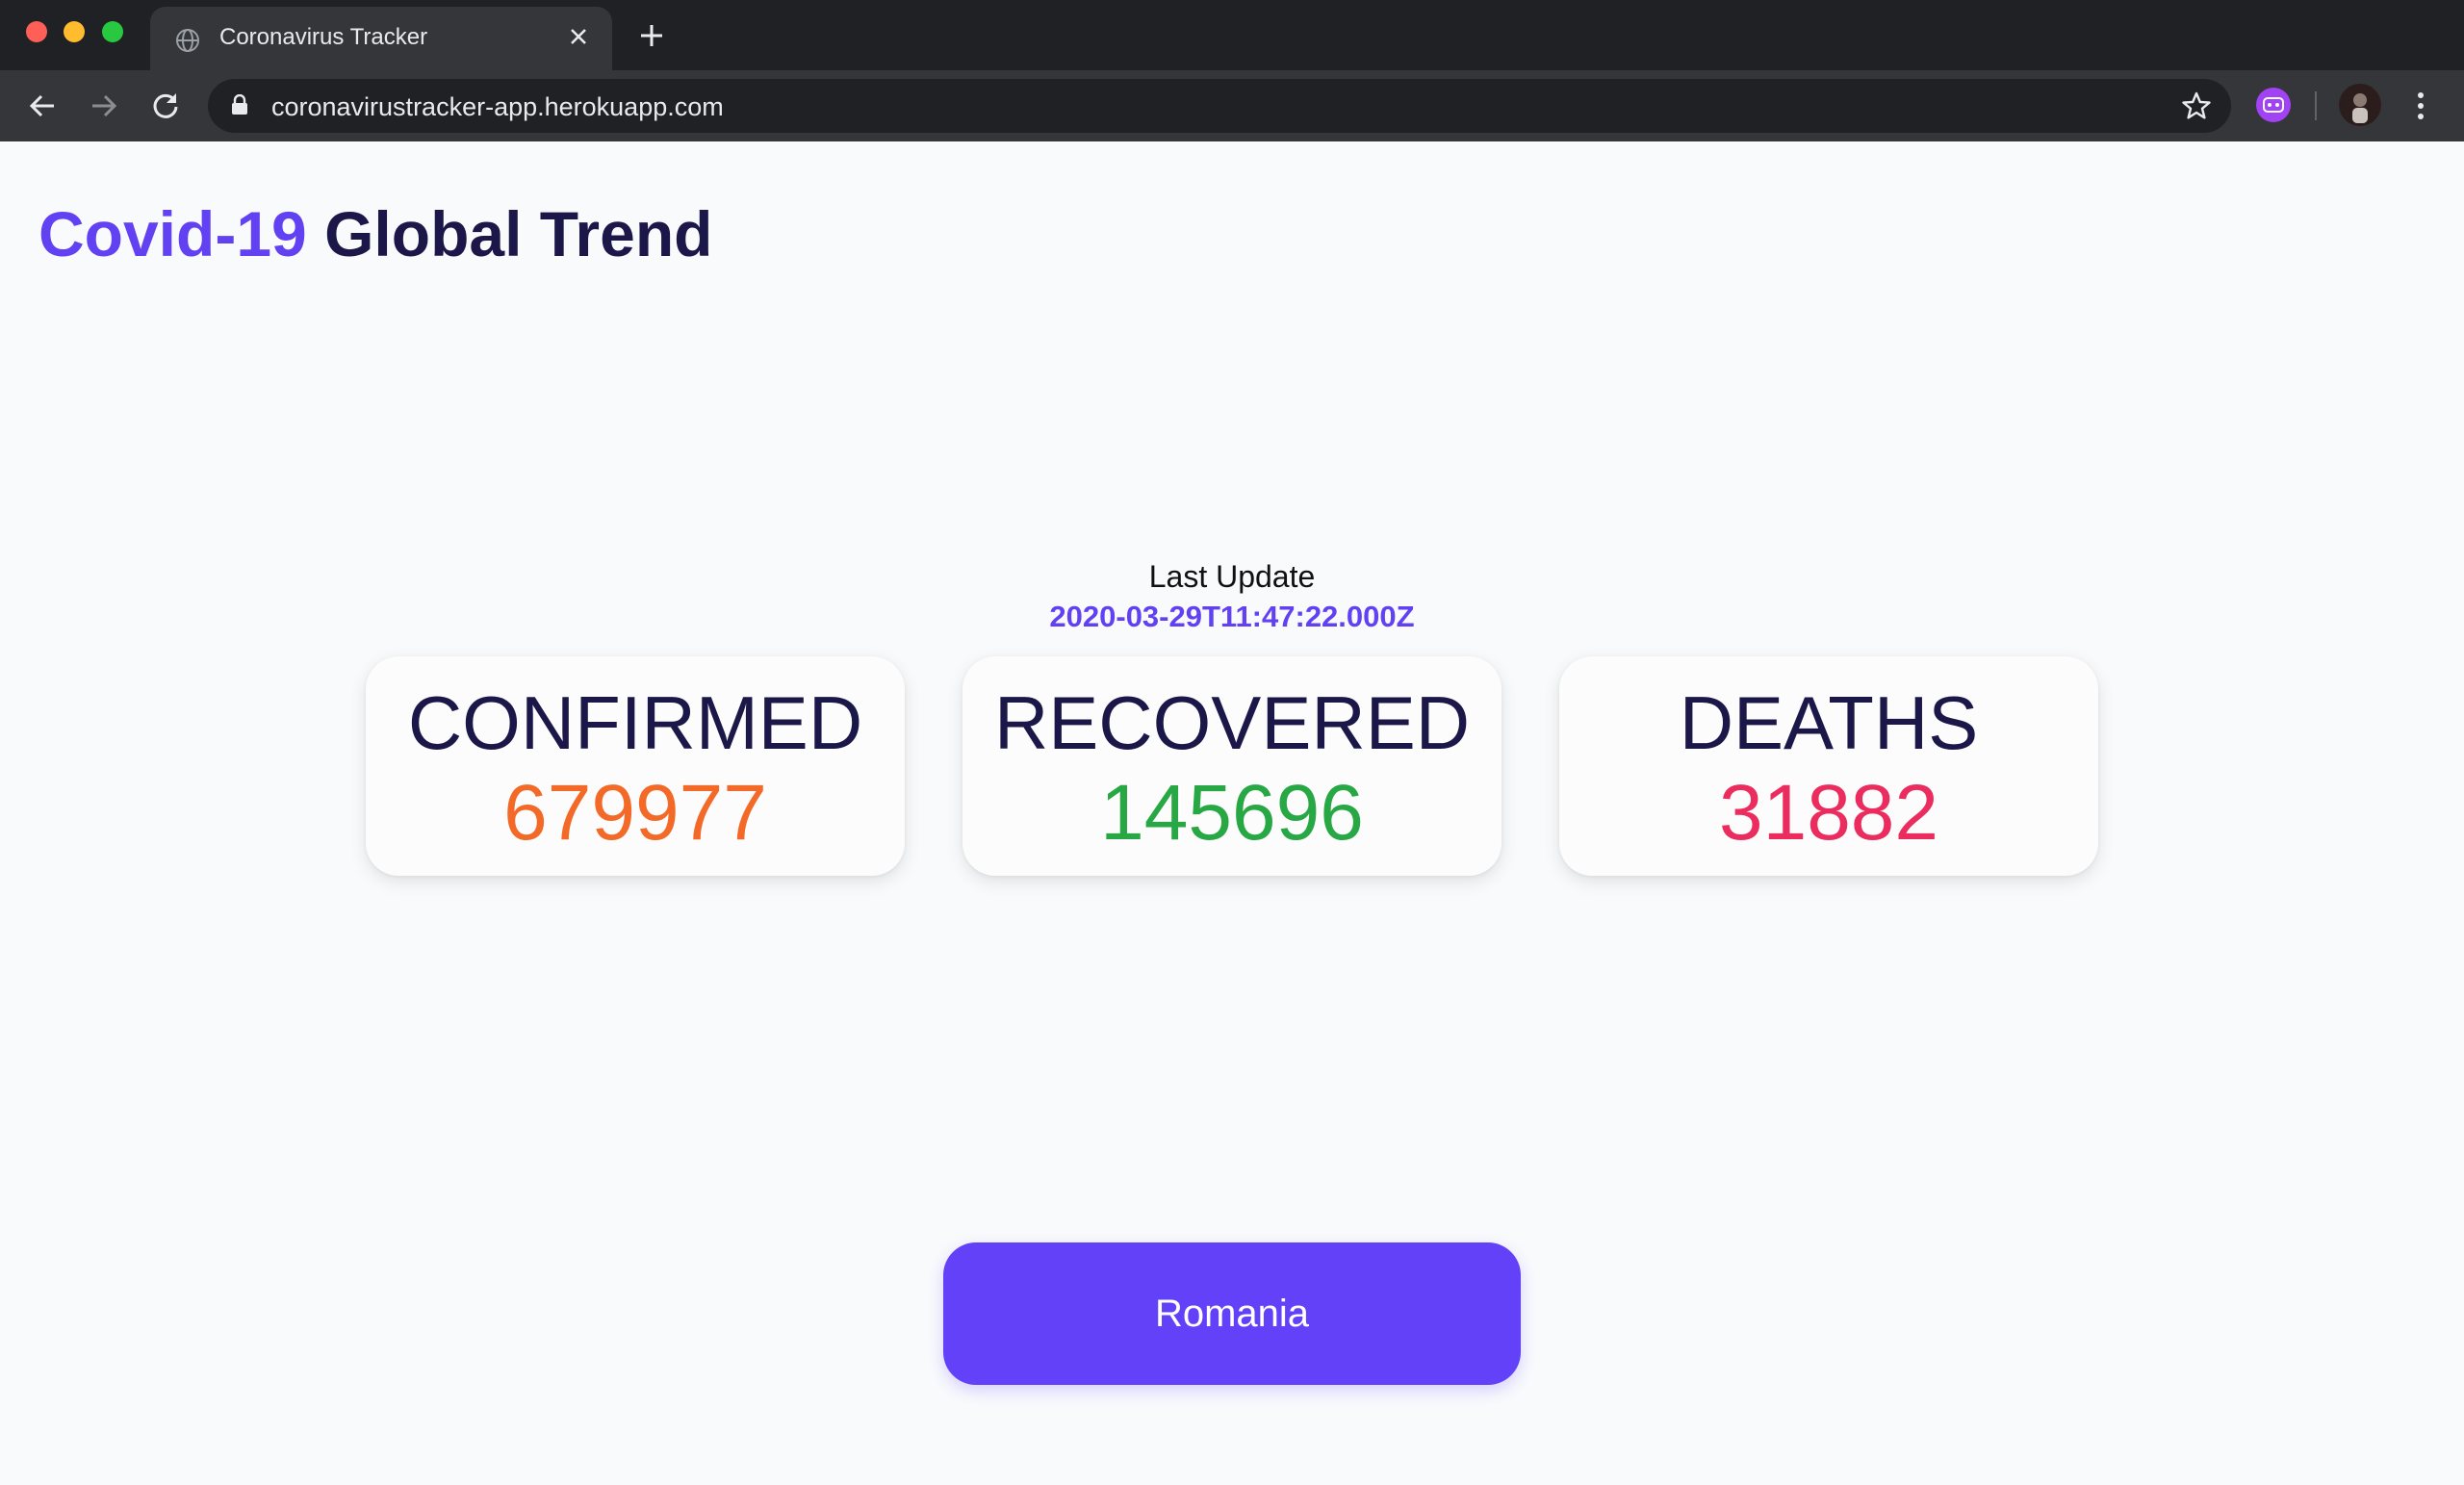  Describe the element at coordinates (1232, 766) in the screenshot. I see `recovered-card: RECOVERED 145696` at that location.